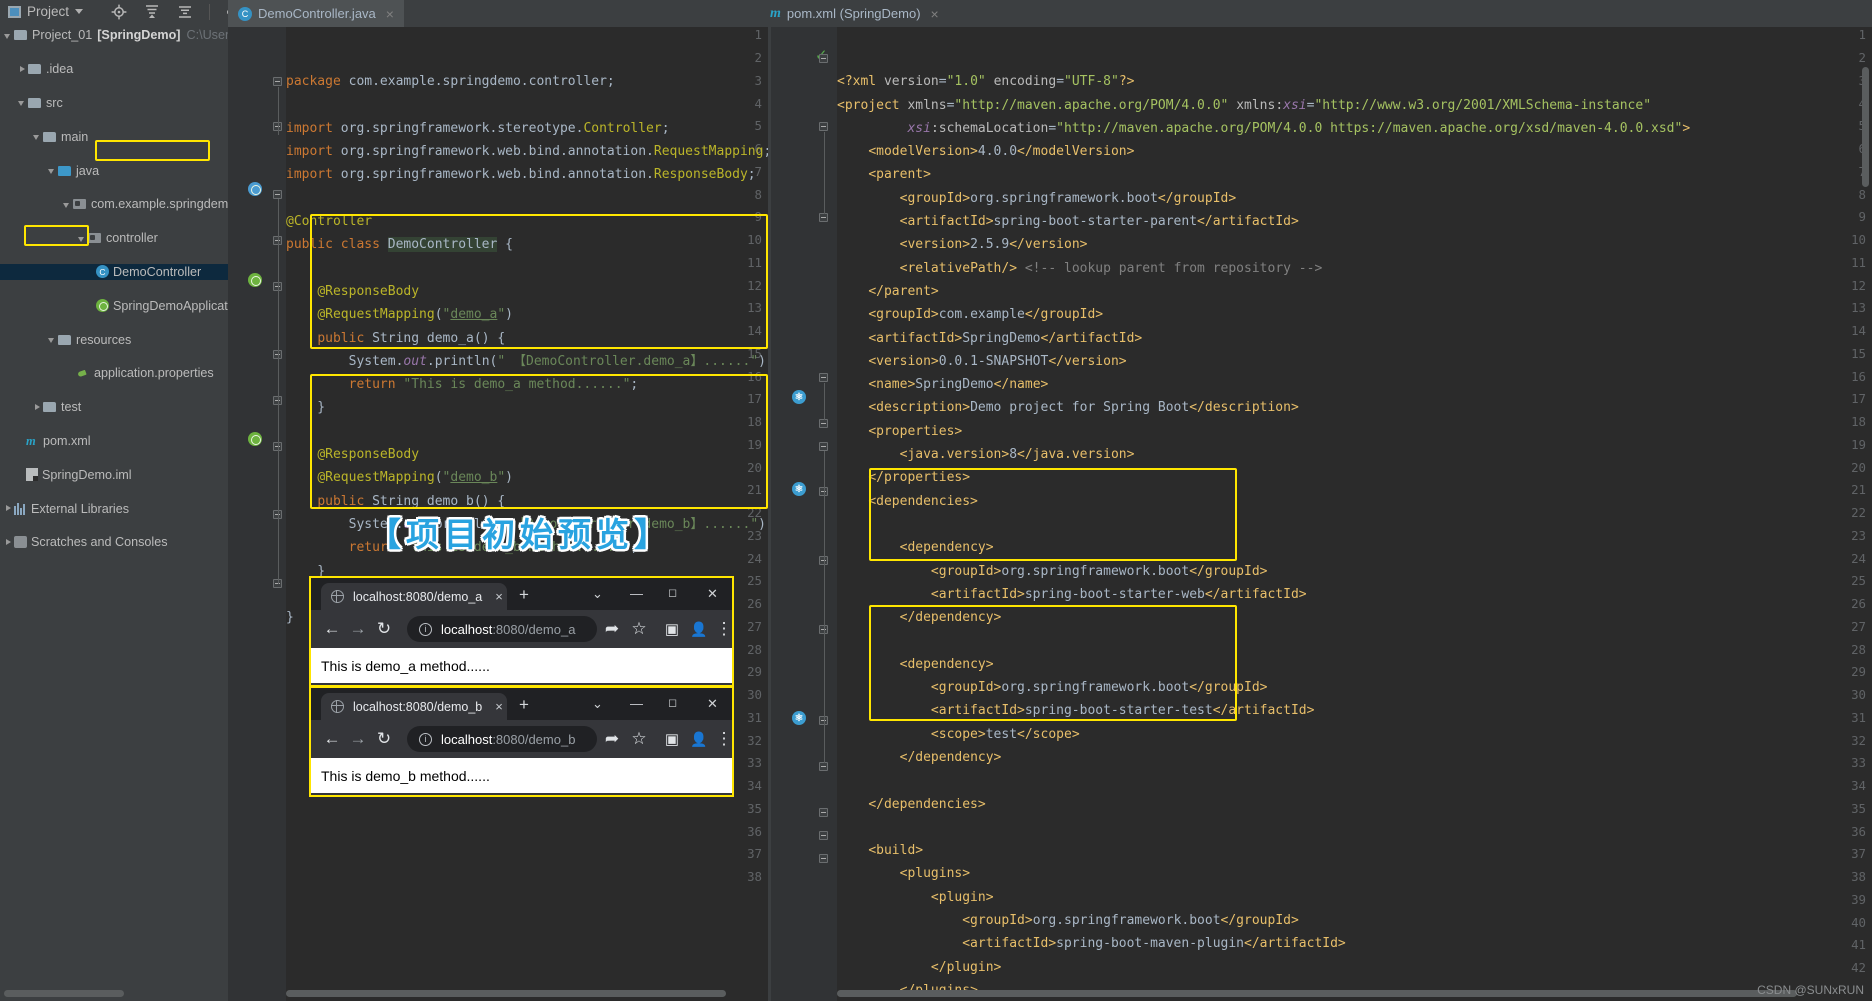  I want to click on fold-handle-properties-end, so click(823, 423).